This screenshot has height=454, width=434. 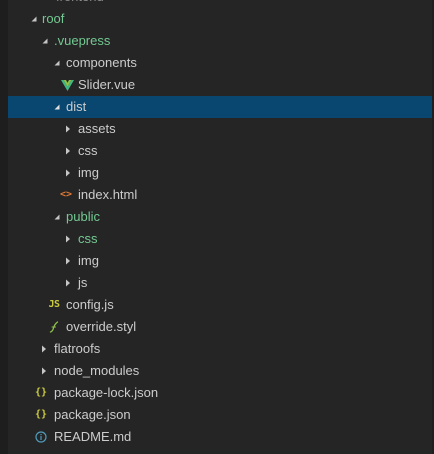 What do you see at coordinates (221, 63) in the screenshot?
I see `tree-folder-components: components` at bounding box center [221, 63].